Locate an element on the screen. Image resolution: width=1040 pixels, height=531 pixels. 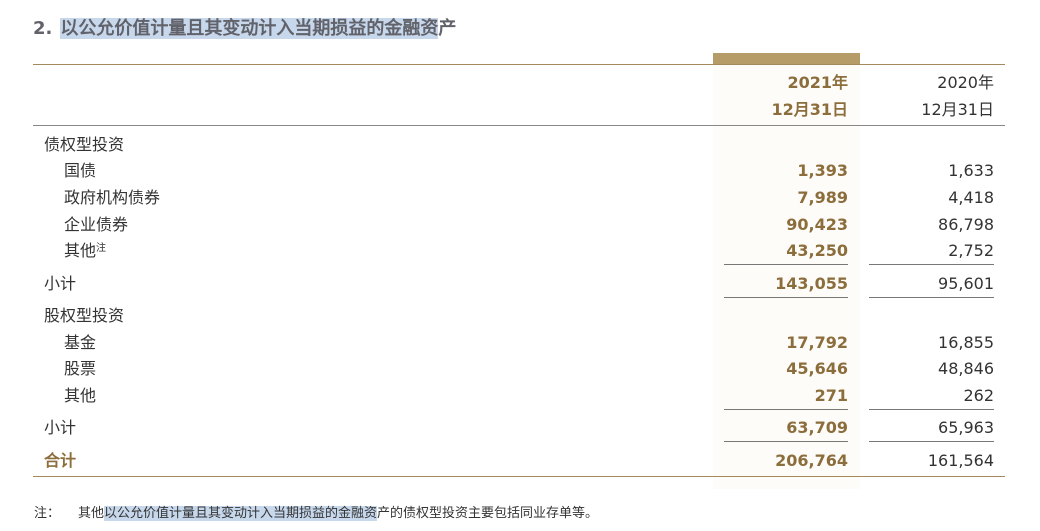
footnote-suffix: 产的债权型投资主要包括同业存单等。 is located at coordinates (488, 513).